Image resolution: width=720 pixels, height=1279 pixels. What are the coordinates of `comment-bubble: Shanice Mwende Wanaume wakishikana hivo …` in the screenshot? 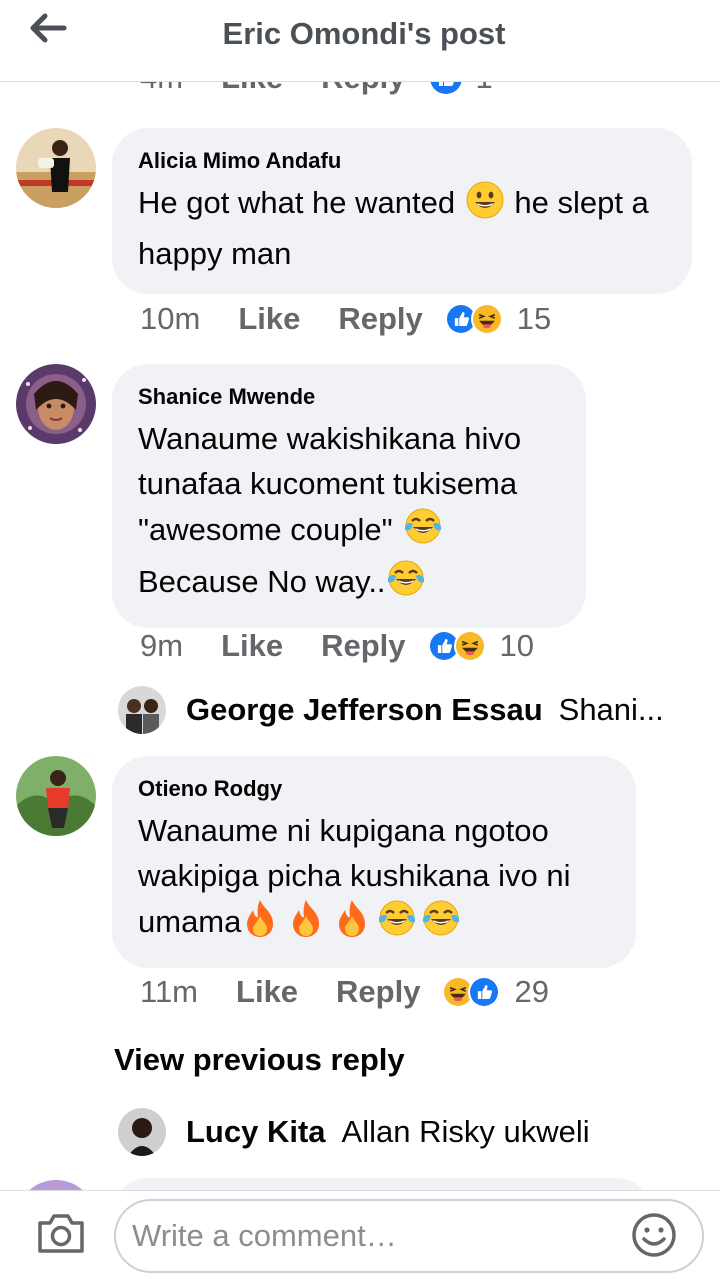 It's located at (349, 496).